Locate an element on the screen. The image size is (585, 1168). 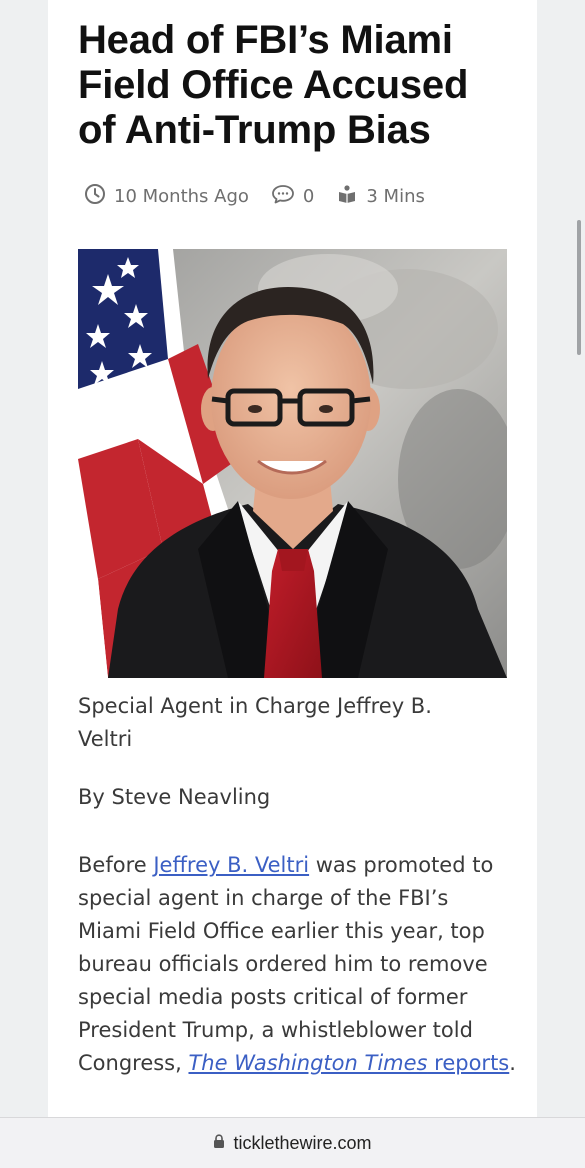
clock-icon is located at coordinates (99, 196).